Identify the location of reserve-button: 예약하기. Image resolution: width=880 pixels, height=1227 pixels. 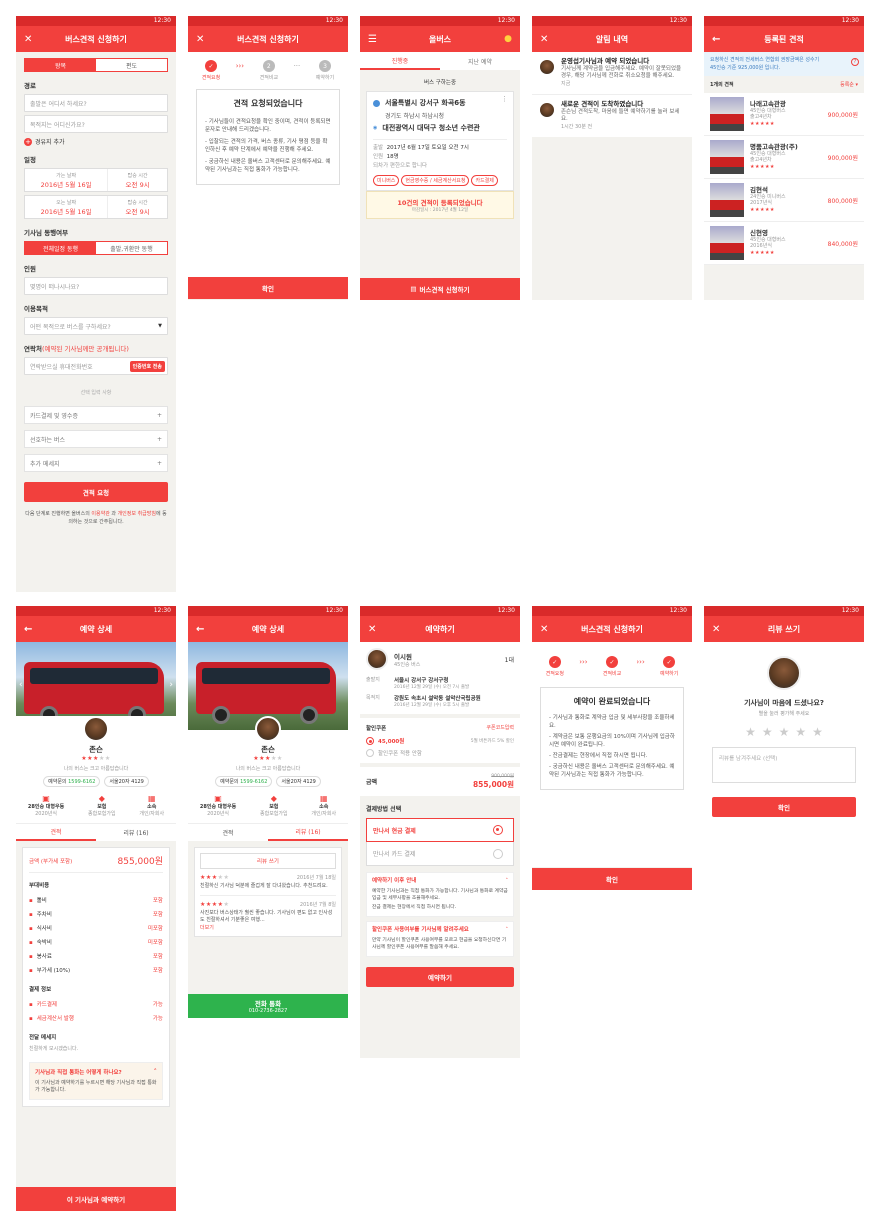
(440, 977).